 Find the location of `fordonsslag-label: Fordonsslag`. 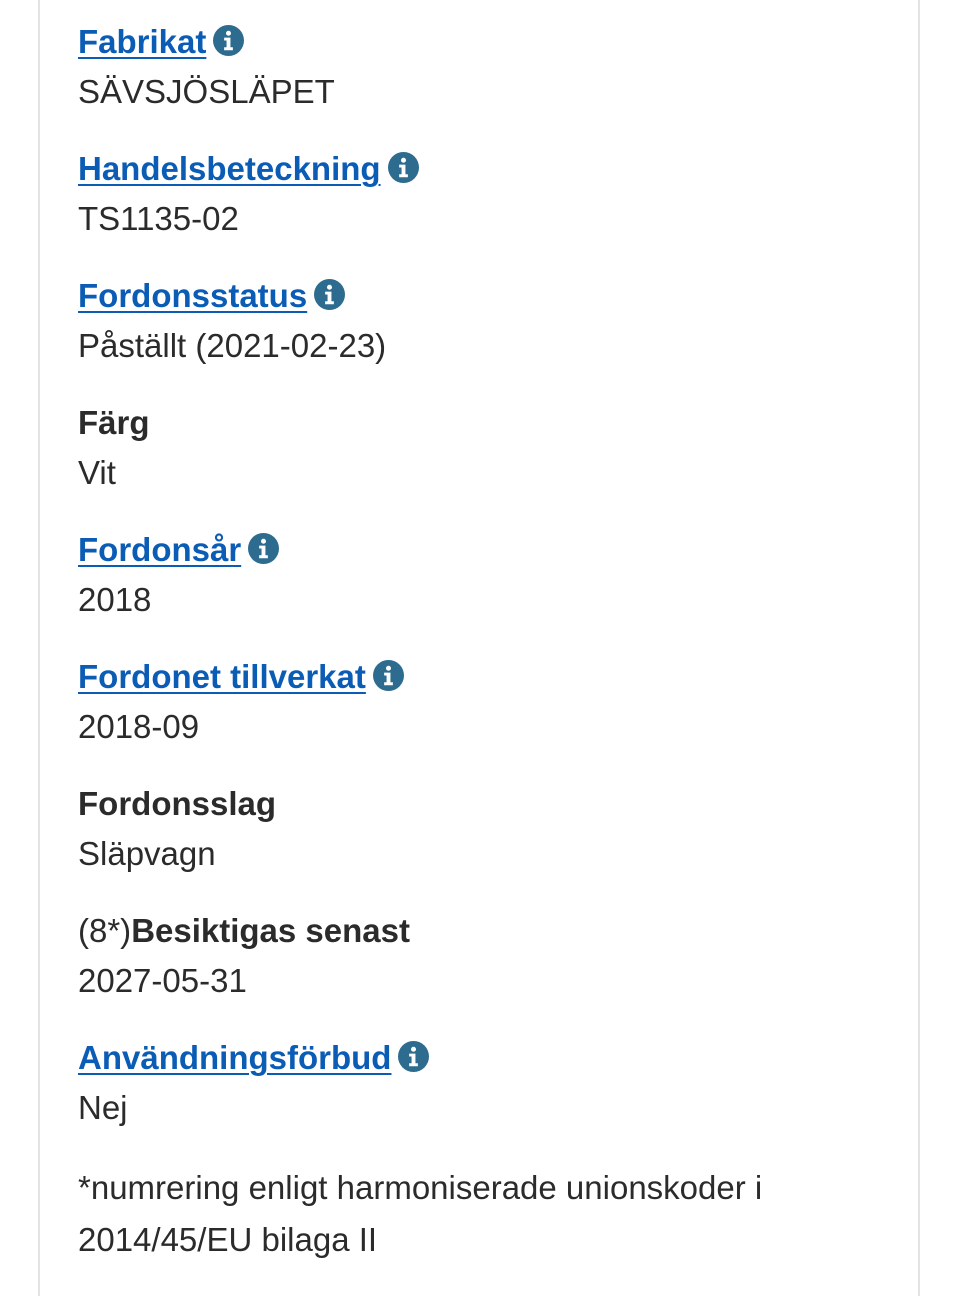

fordonsslag-label: Fordonsslag is located at coordinates (177, 803).